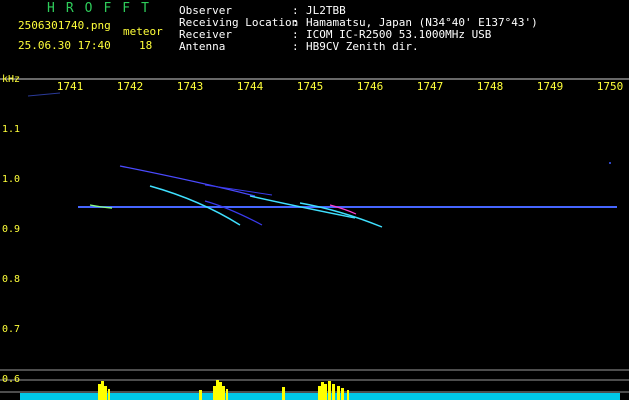  What do you see at coordinates (11, 79) in the screenshot?
I see `y-axis-unit: kHz` at bounding box center [11, 79].